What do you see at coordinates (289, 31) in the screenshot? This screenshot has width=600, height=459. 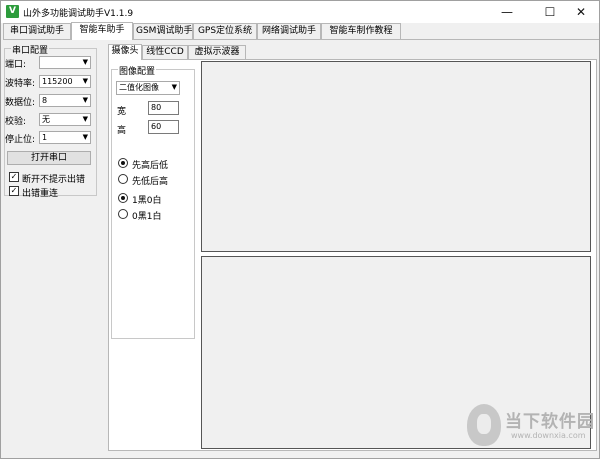 I see `tab-network-debug: 网络调试助手` at bounding box center [289, 31].